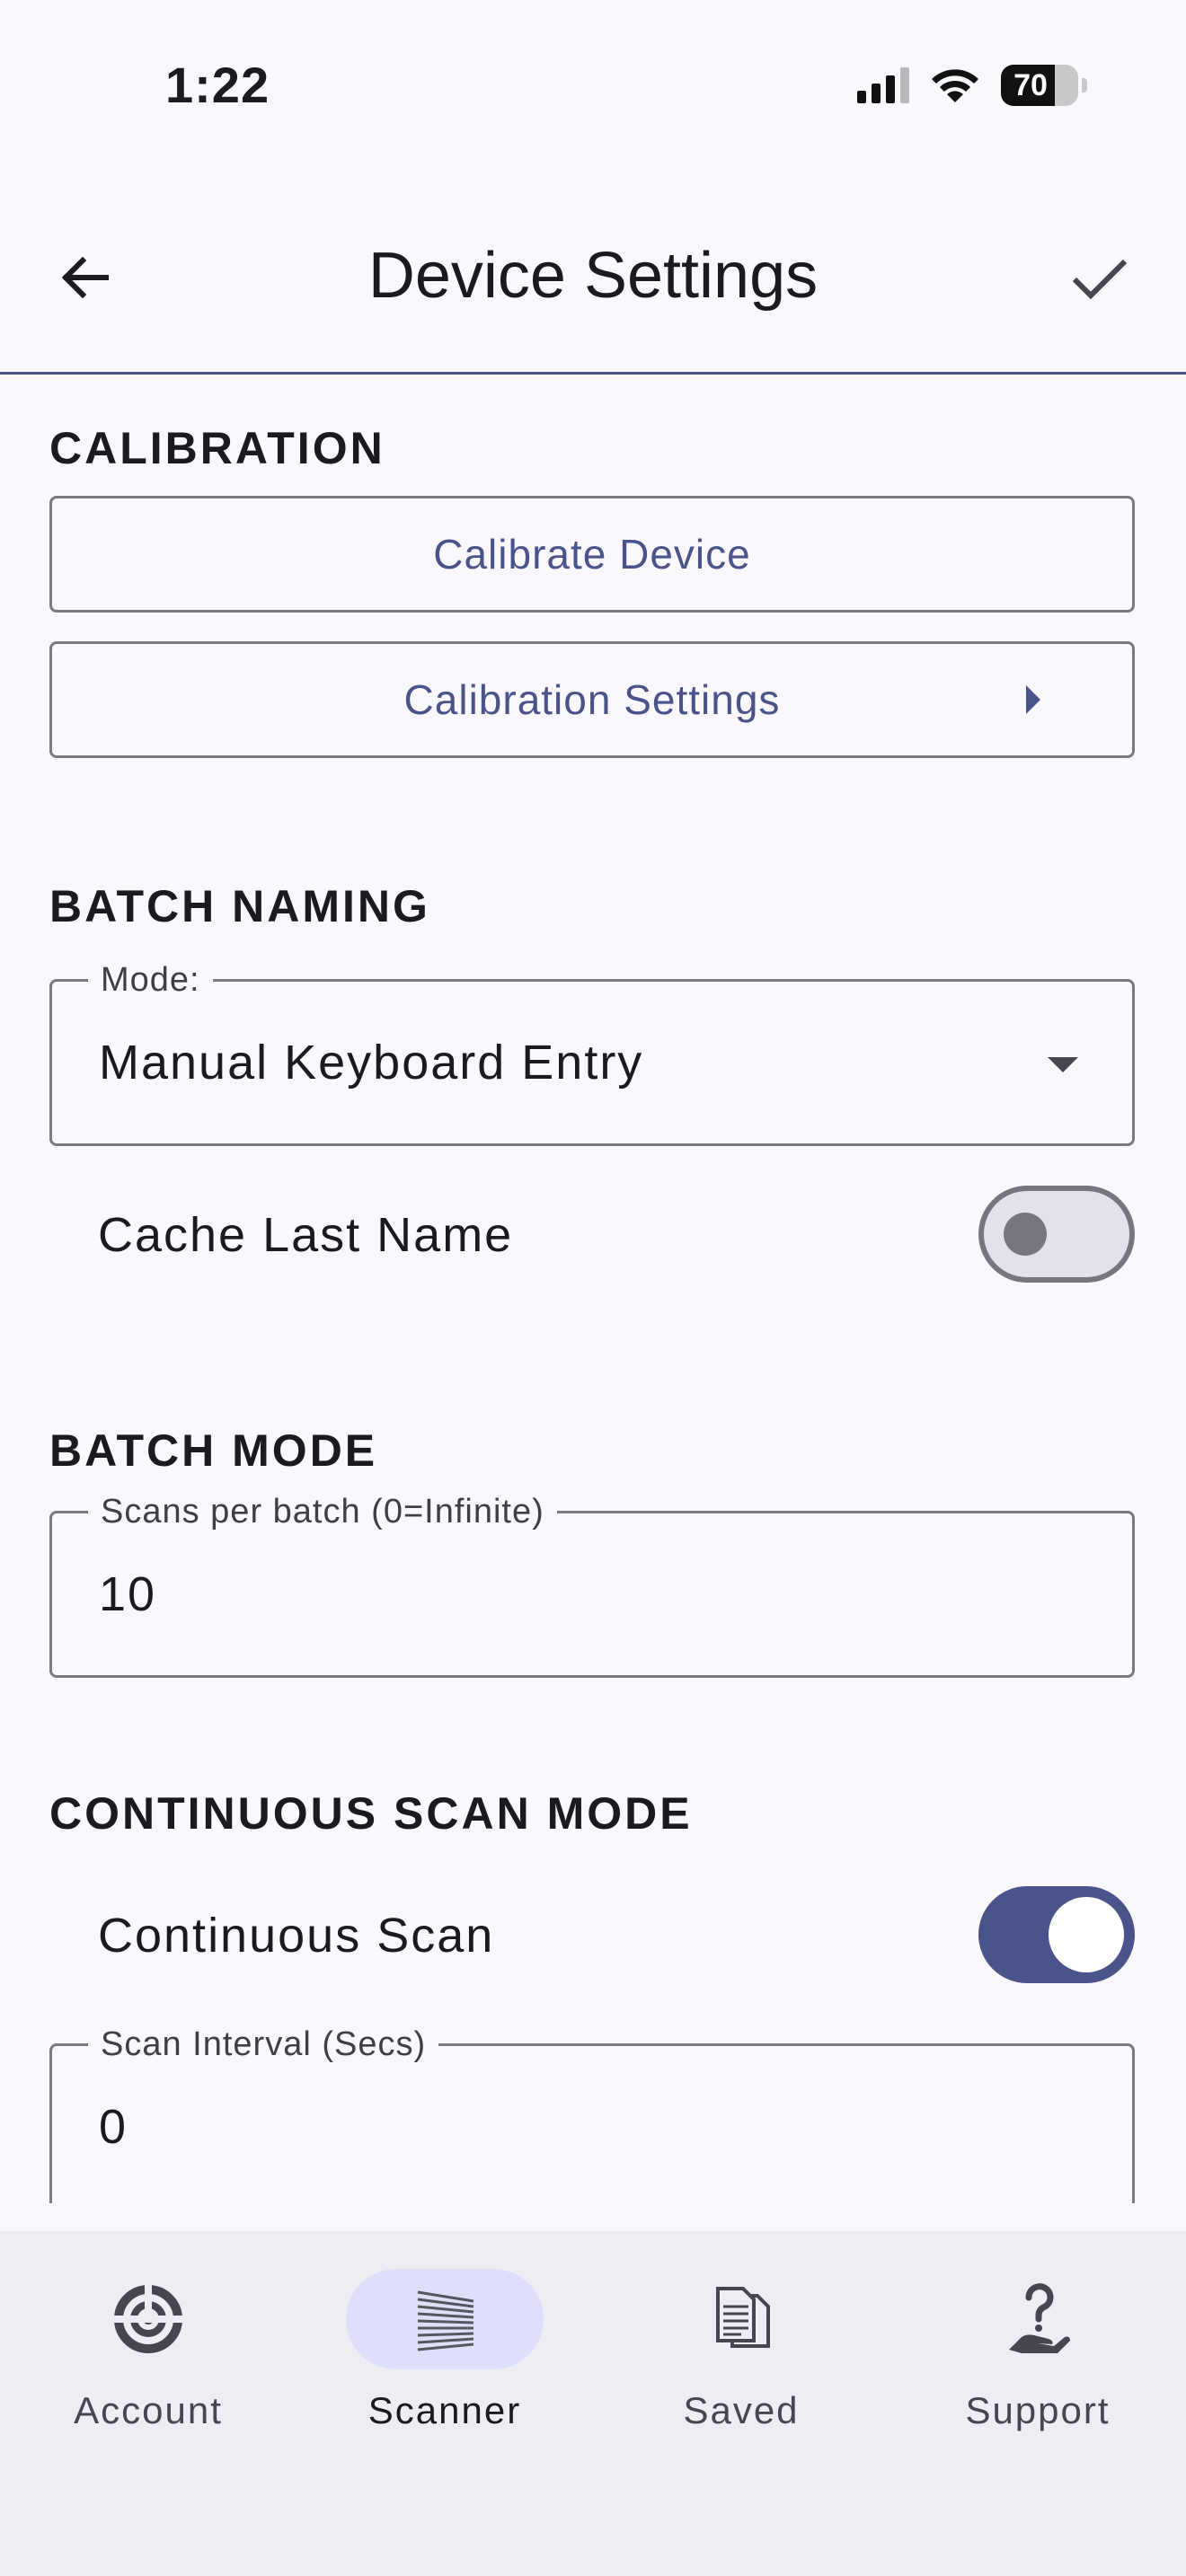 The image size is (1186, 2576). What do you see at coordinates (592, 1235) in the screenshot?
I see `cache-last-name-row: Cache Last Name` at bounding box center [592, 1235].